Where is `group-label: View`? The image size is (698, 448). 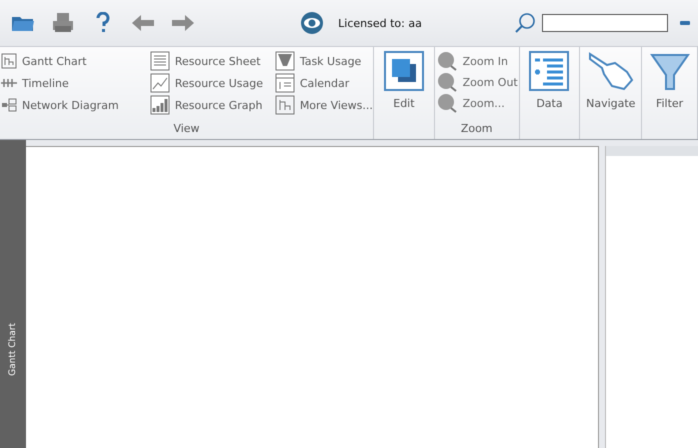
group-label: View is located at coordinates (186, 128).